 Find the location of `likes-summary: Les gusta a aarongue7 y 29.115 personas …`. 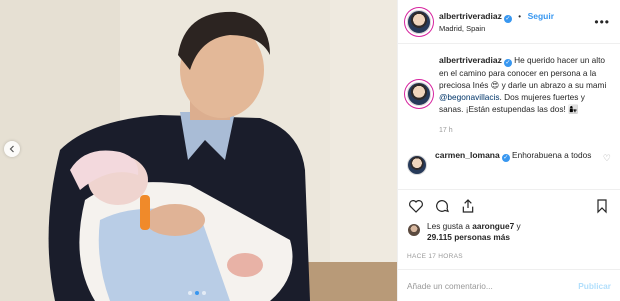

likes-summary: Les gusta a aarongue7 y 29.115 personas … is located at coordinates (509, 236).